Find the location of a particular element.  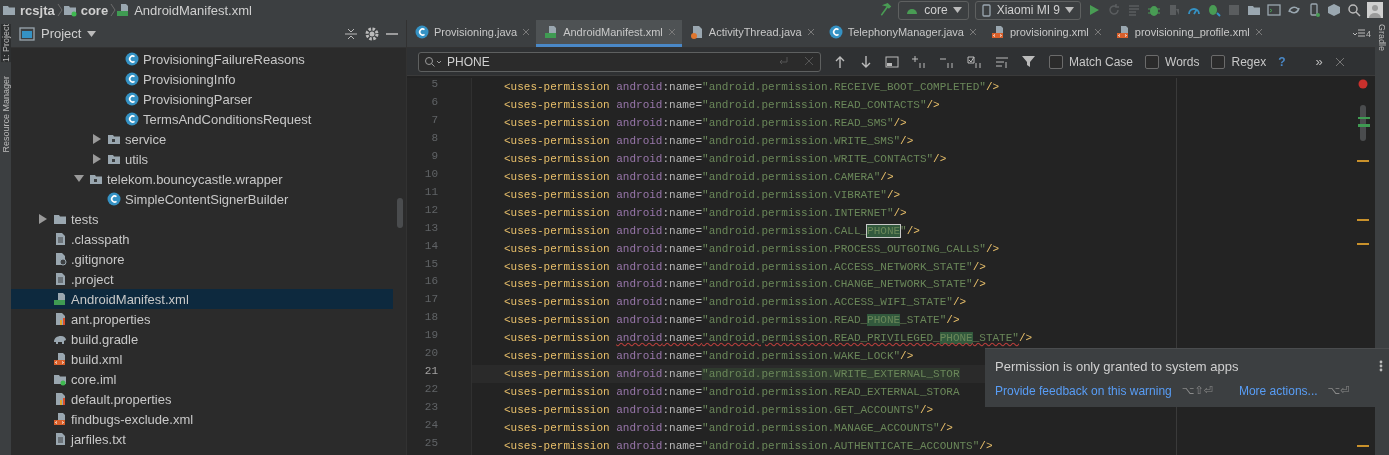

popup-message: Permission is only granted to system apps is located at coordinates (1117, 366).